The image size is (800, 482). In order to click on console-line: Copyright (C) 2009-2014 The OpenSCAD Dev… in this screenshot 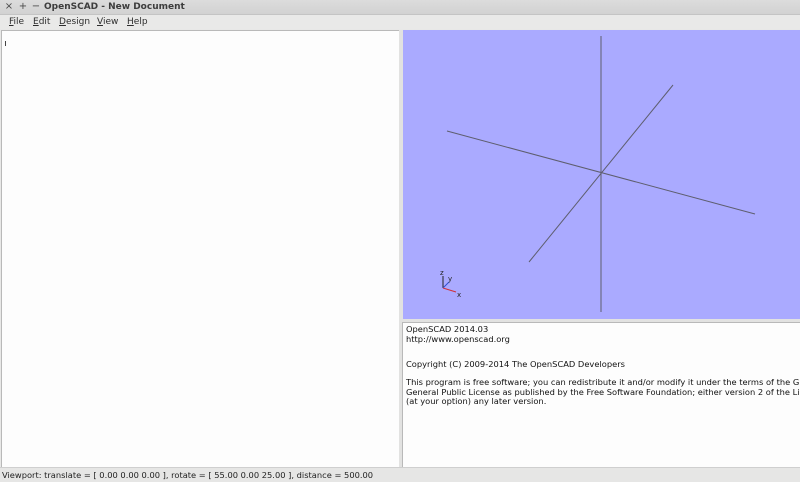, I will do `click(515, 364)`.